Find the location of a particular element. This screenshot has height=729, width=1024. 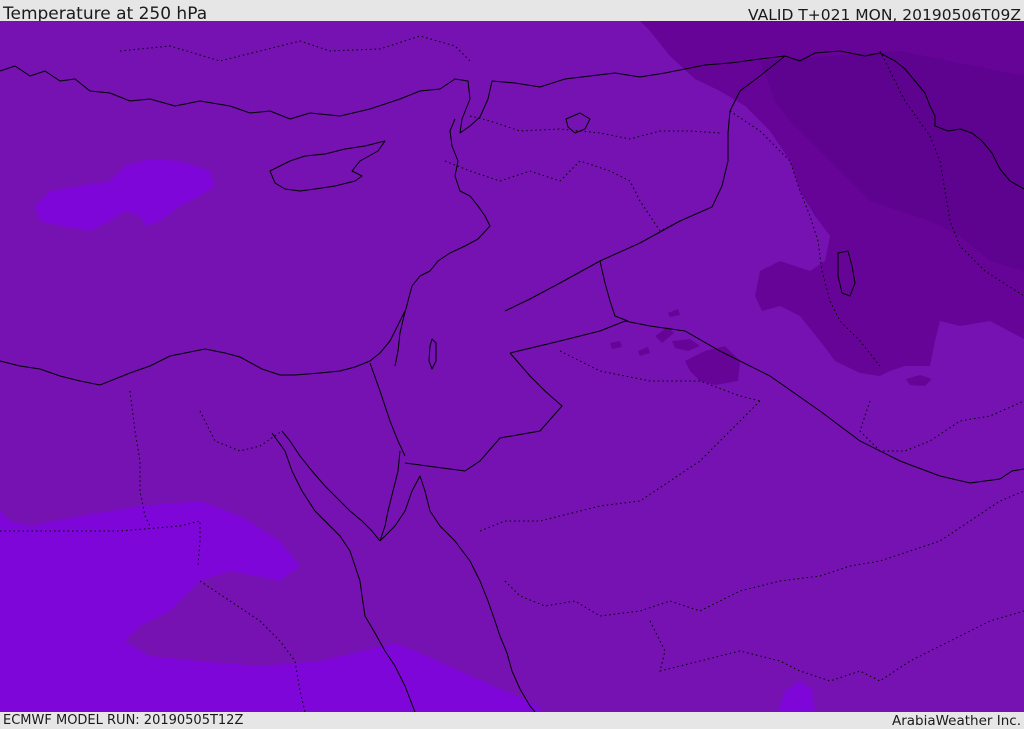

model-run: ECMWF MODEL RUN: 20190505T12Z is located at coordinates (123, 720).